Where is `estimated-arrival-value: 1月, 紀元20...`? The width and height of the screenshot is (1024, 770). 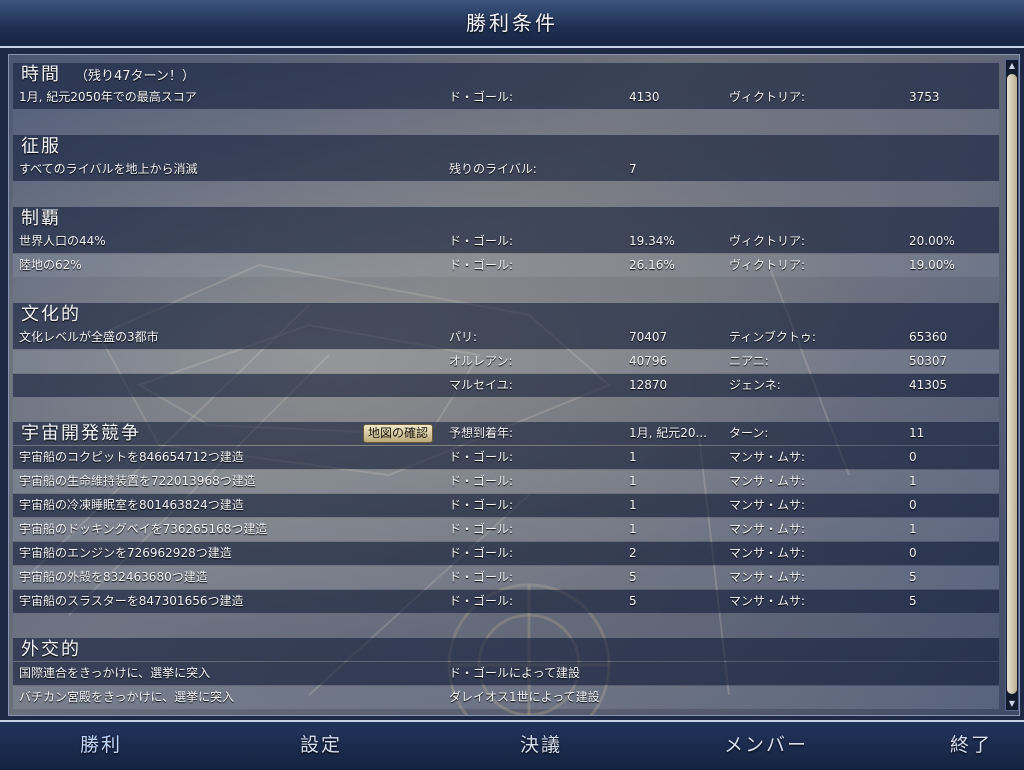 estimated-arrival-value: 1月, 紀元20... is located at coordinates (668, 433).